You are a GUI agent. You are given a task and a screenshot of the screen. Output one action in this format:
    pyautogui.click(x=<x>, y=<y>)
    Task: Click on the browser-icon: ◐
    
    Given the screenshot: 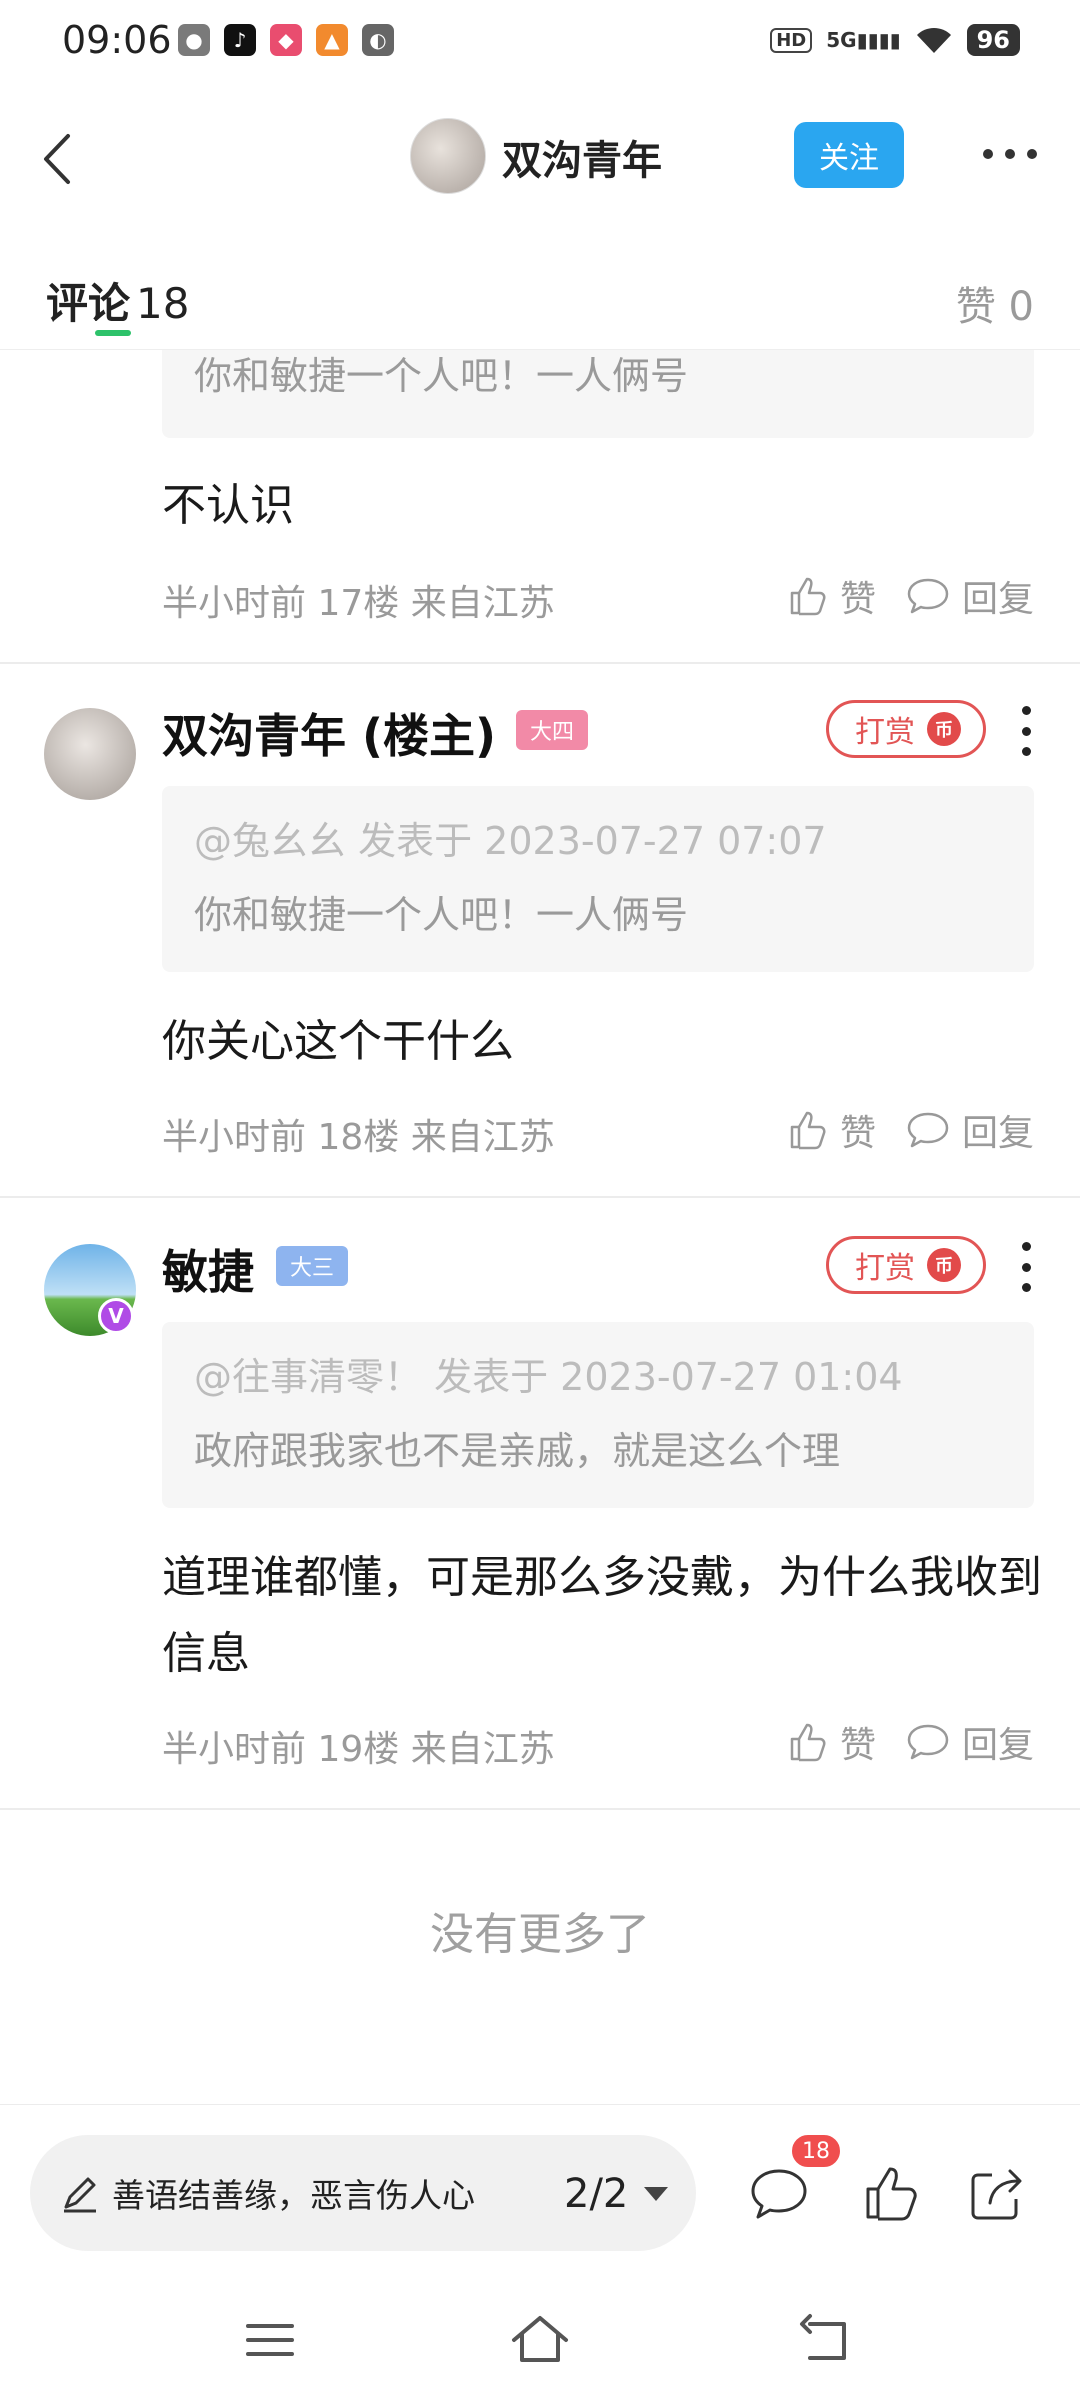 What is the action you would take?
    pyautogui.click(x=378, y=40)
    